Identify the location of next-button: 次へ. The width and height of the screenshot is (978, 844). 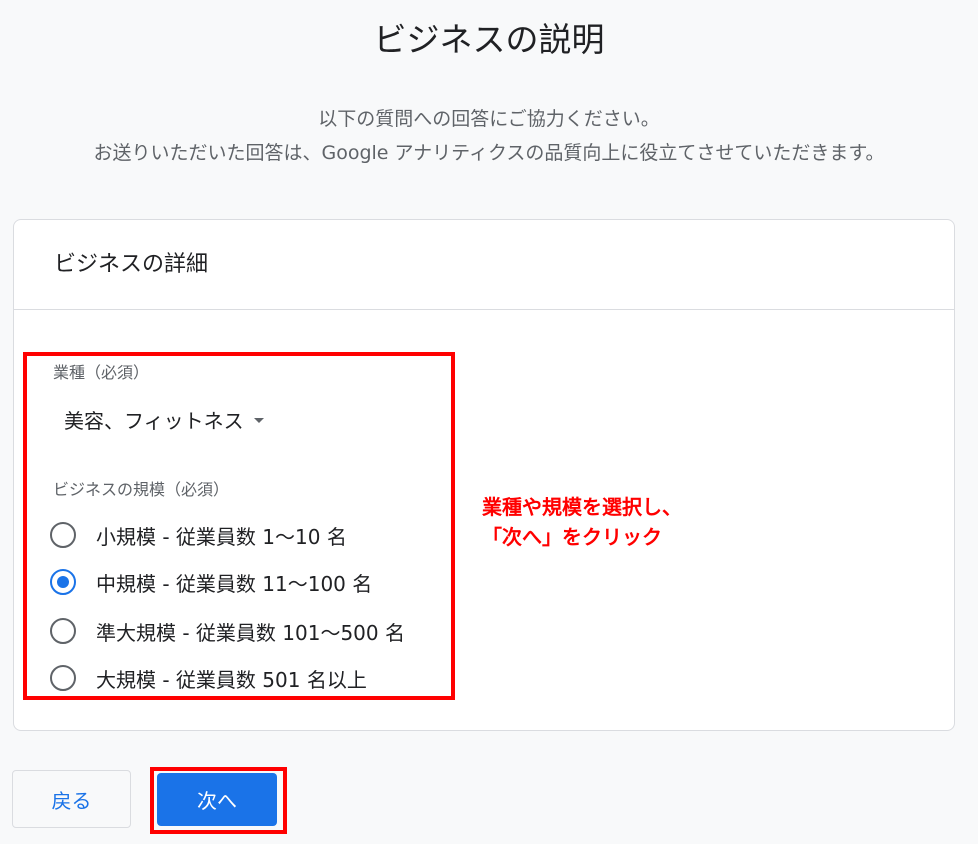
(217, 799).